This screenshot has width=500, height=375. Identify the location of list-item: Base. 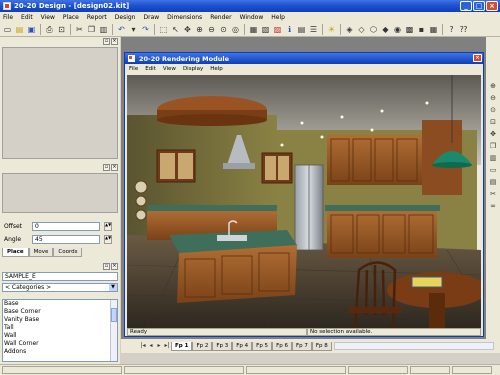
(60, 304).